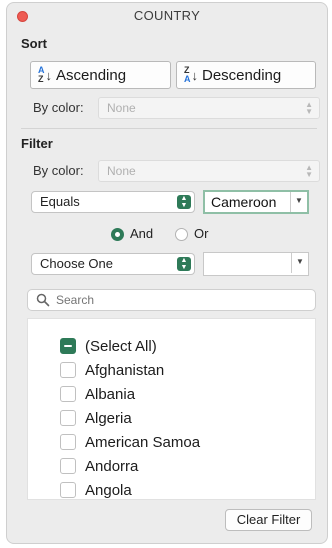  I want to click on and-radio, so click(117, 234).